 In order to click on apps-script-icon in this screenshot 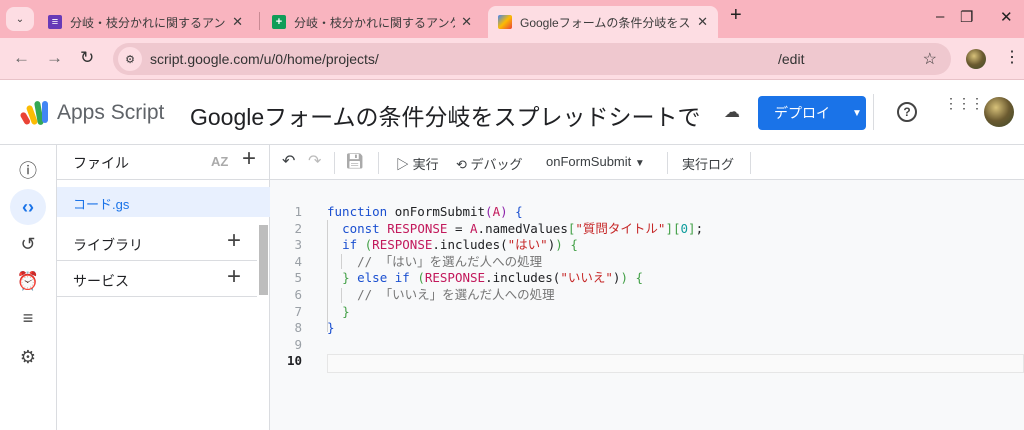, I will do `click(505, 22)`.